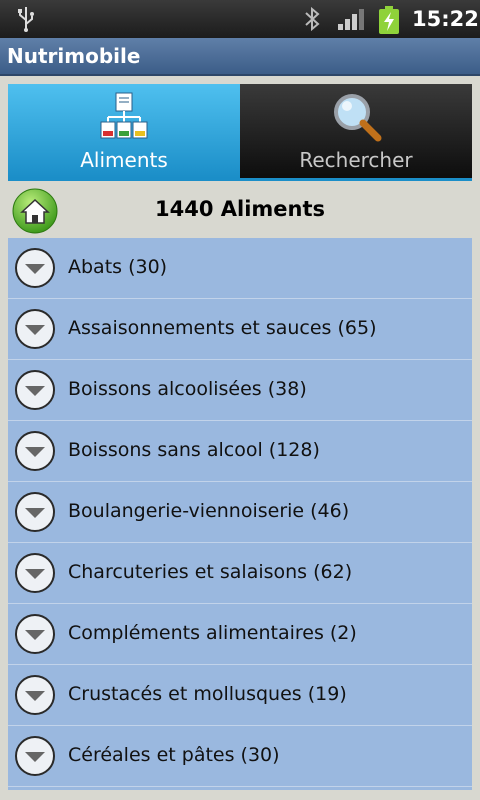 This screenshot has width=480, height=800. What do you see at coordinates (26, 21) in the screenshot?
I see `usb-icon` at bounding box center [26, 21].